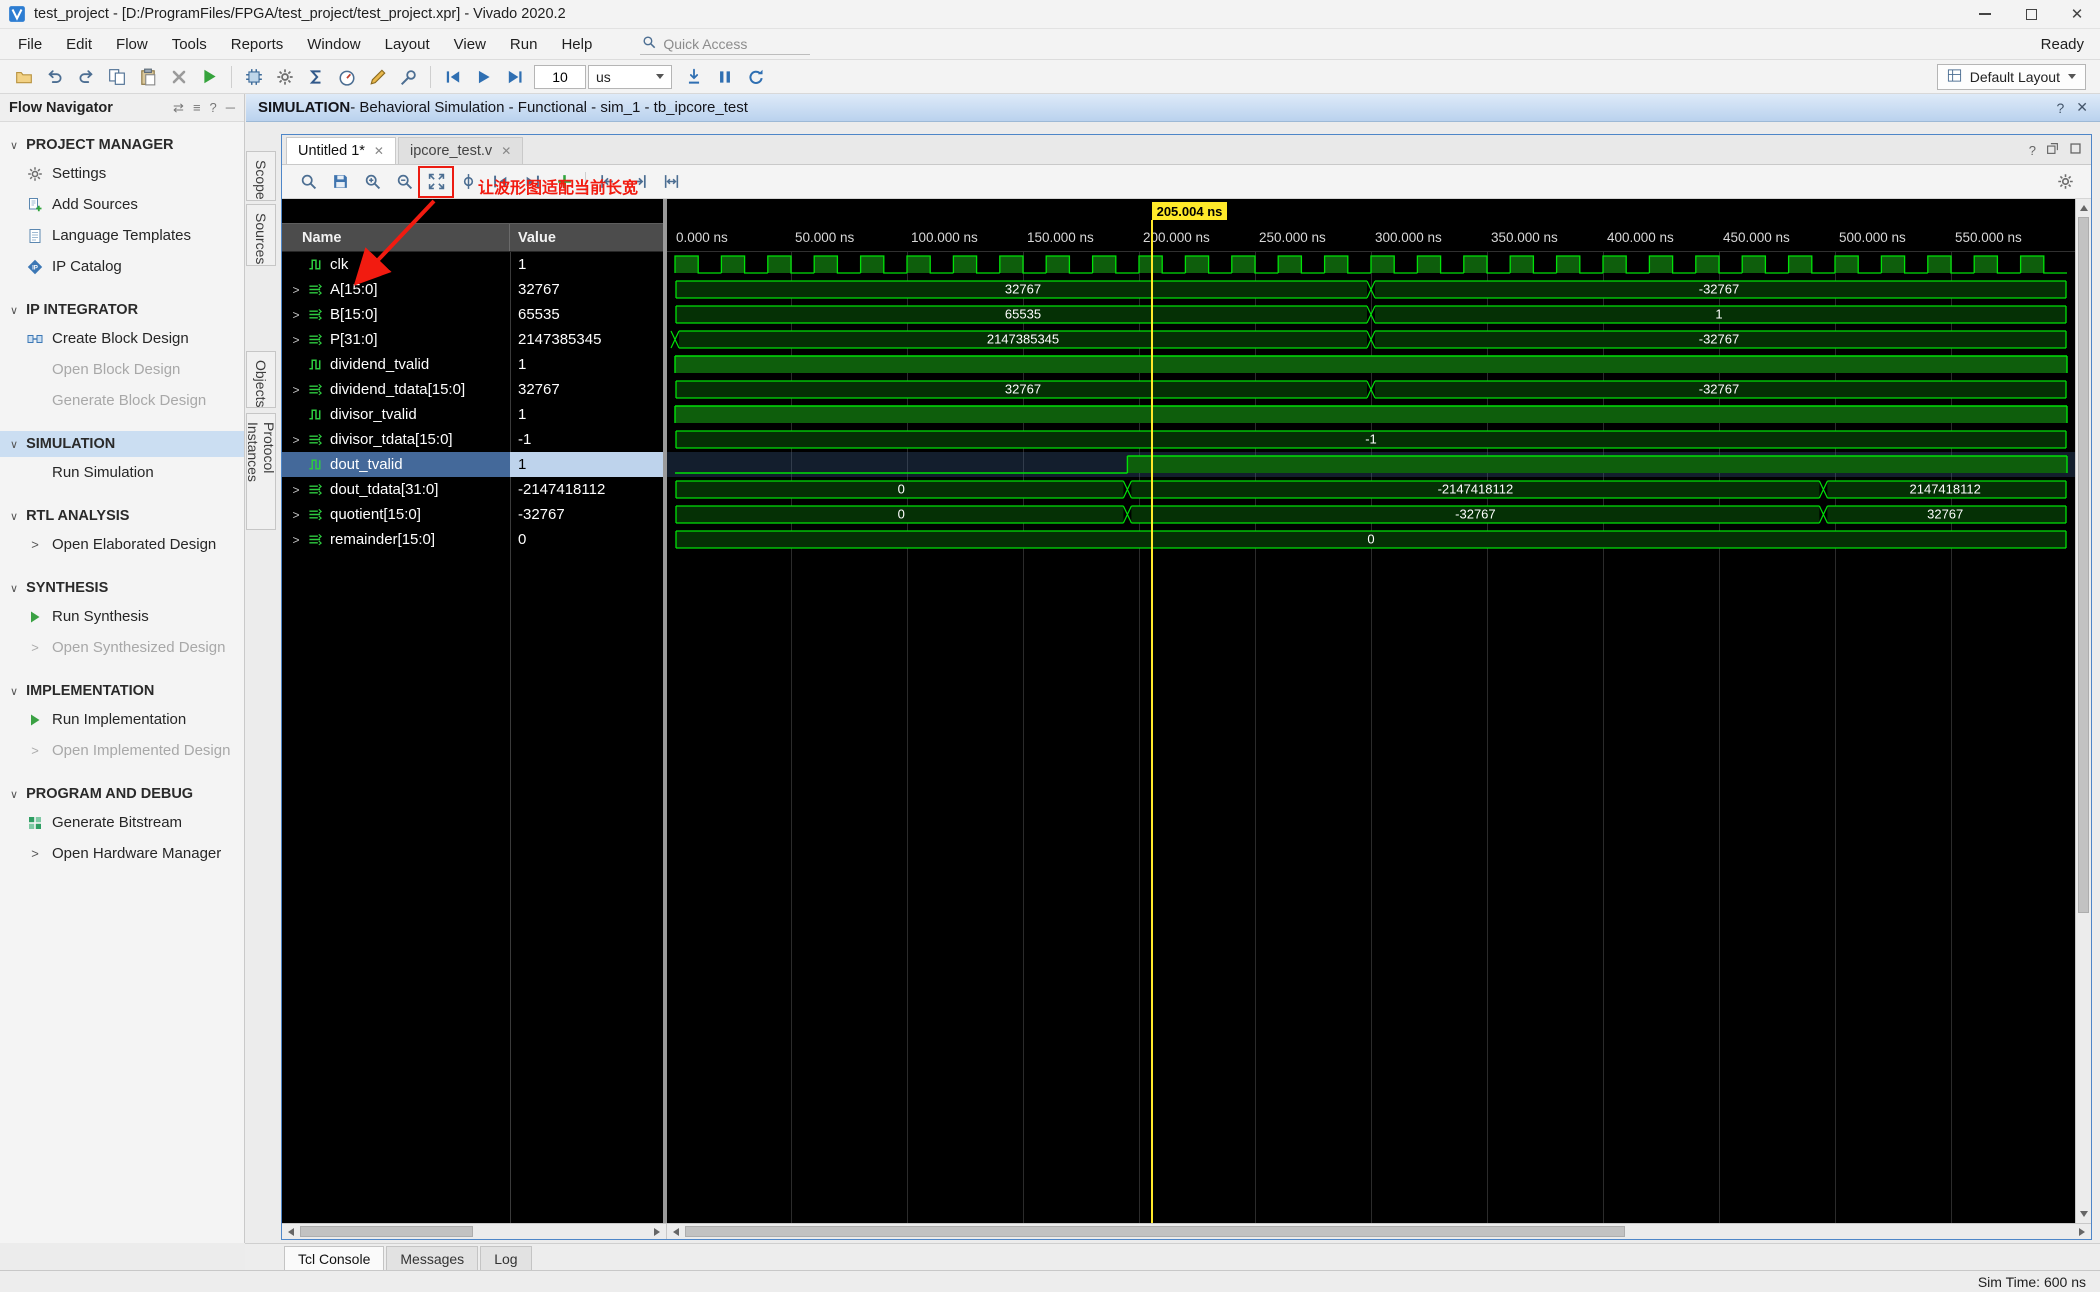 This screenshot has height=1292, width=2100. What do you see at coordinates (639, 182) in the screenshot?
I see `goto-end-button` at bounding box center [639, 182].